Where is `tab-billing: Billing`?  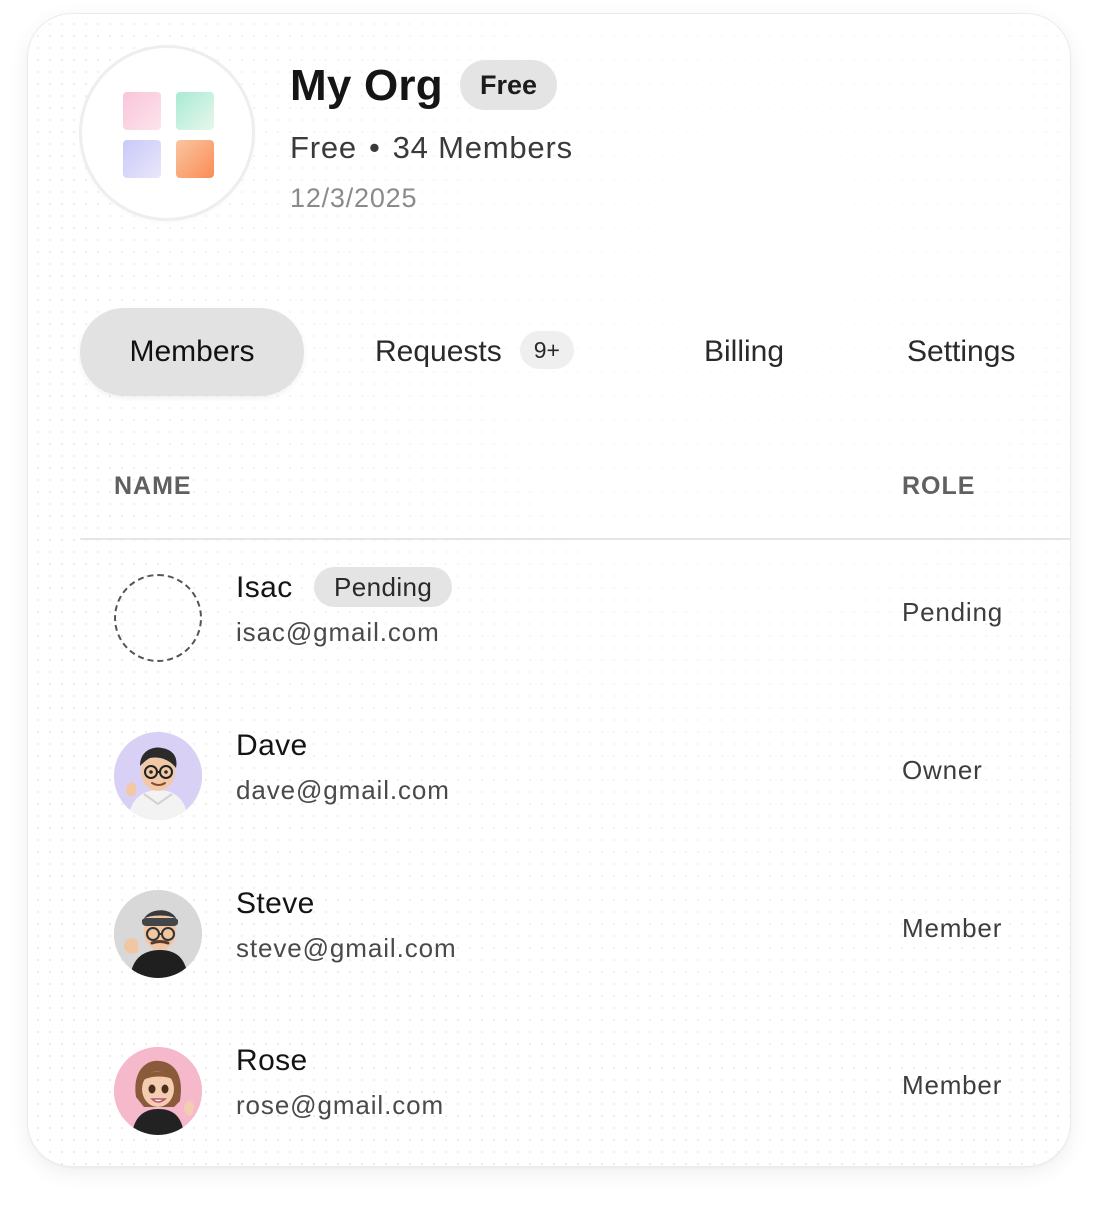
tab-billing: Billing is located at coordinates (744, 352).